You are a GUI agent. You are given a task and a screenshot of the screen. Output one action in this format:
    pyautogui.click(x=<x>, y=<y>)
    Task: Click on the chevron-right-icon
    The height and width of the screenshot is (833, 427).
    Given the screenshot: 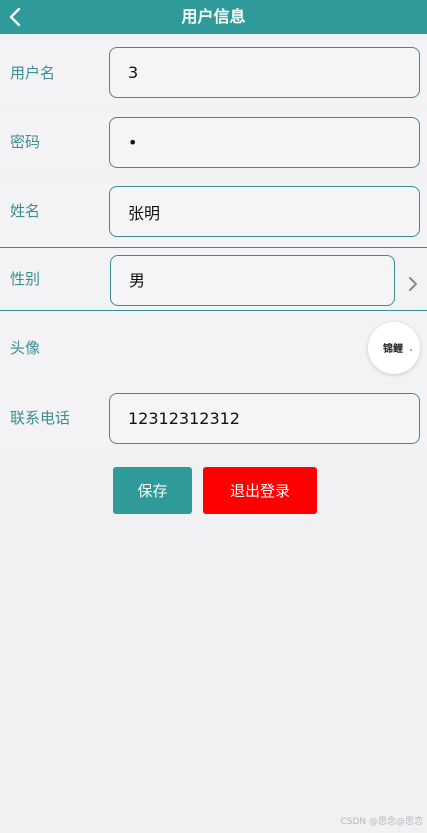 What is the action you would take?
    pyautogui.click(x=413, y=284)
    